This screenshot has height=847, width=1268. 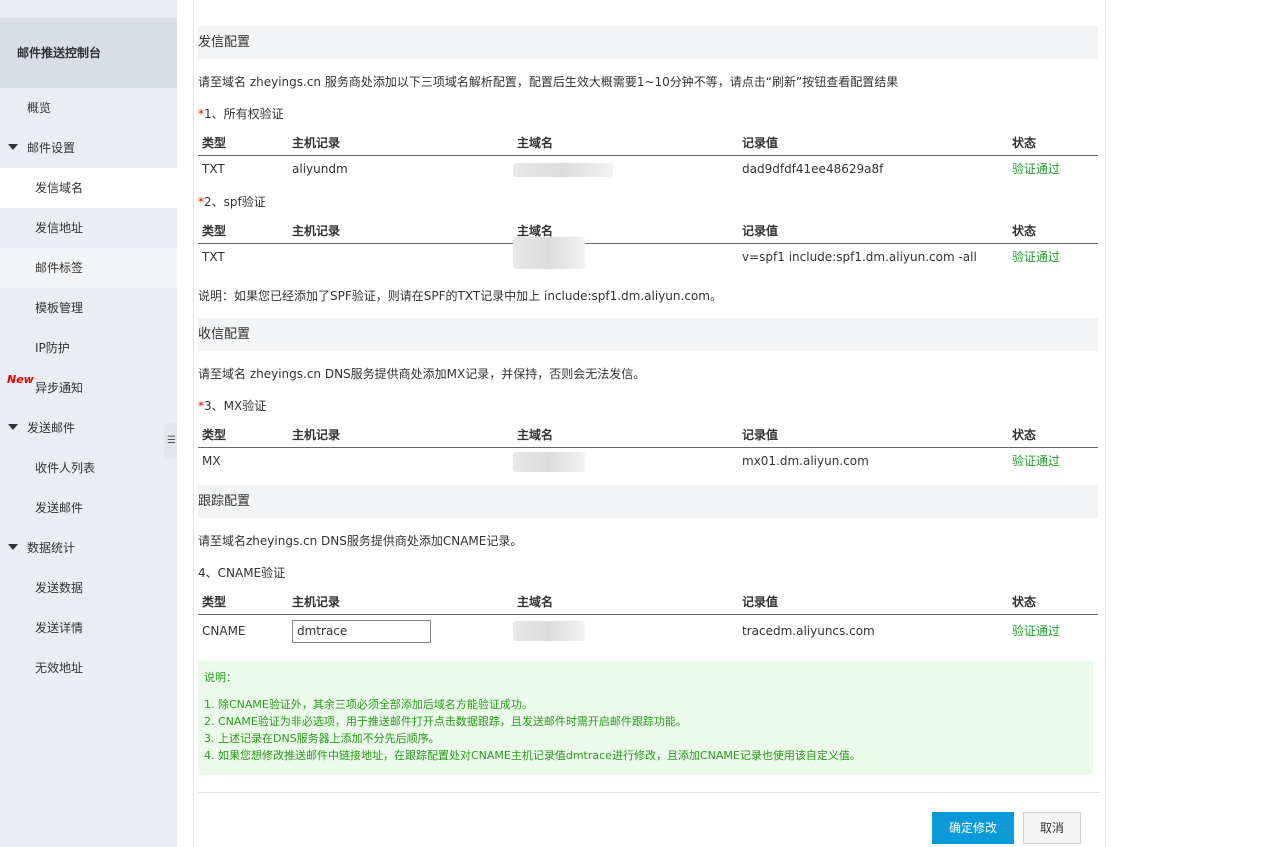 I want to click on section-title: 发信配置, so click(x=224, y=42).